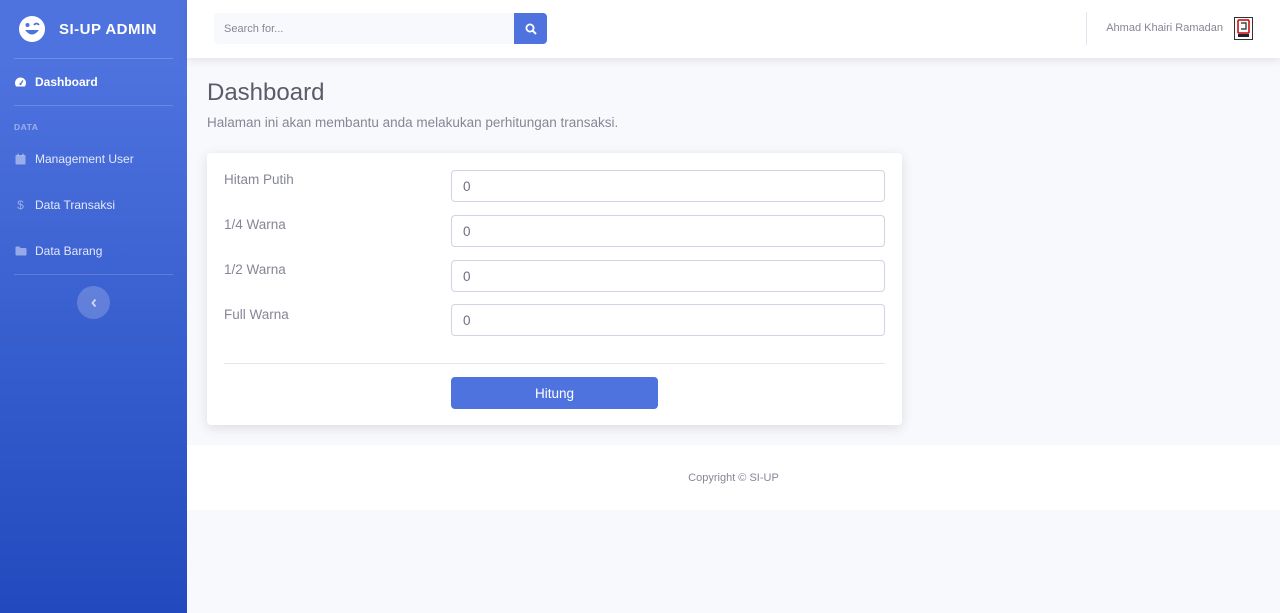  Describe the element at coordinates (733, 29) in the screenshot. I see `topbar: Ahmad Khairi Ramadan` at that location.